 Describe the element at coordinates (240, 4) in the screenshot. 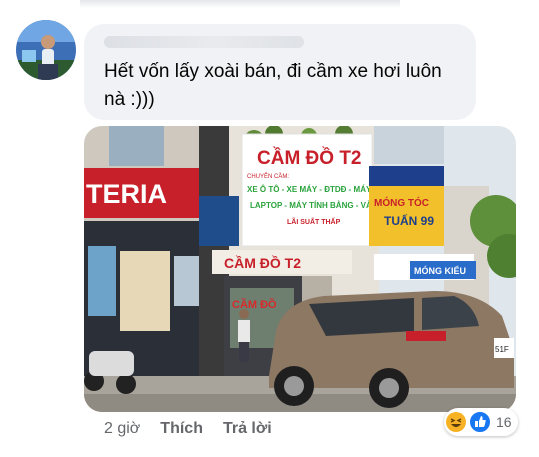

I see `previous-comment-edge` at that location.